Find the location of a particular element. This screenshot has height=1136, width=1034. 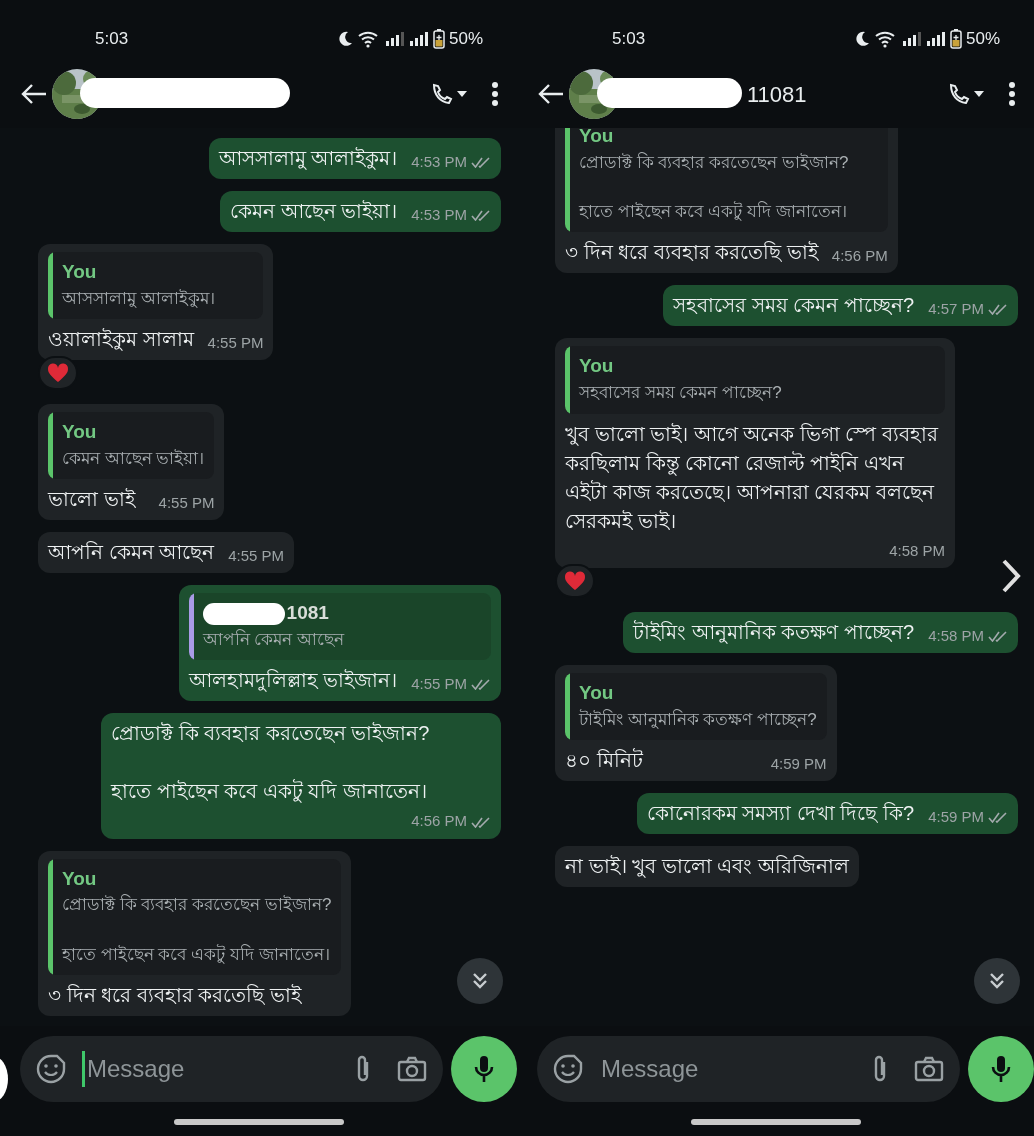

message-text: ওয়ালাইকুম সালাম is located at coordinates (121, 340).